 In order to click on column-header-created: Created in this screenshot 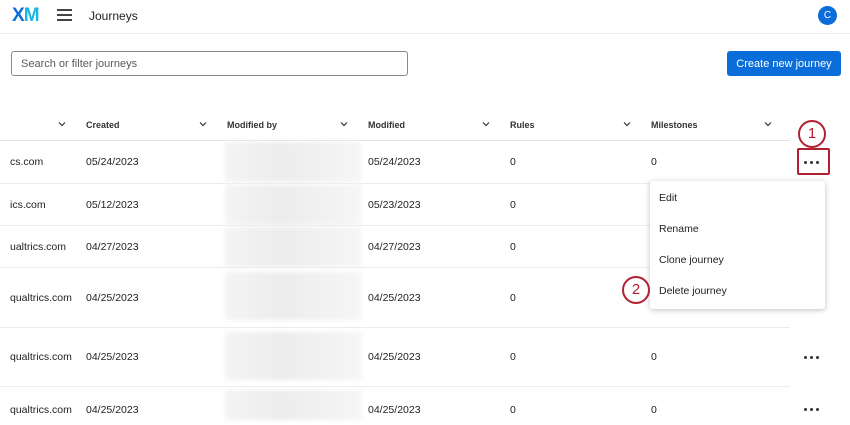, I will do `click(103, 125)`.